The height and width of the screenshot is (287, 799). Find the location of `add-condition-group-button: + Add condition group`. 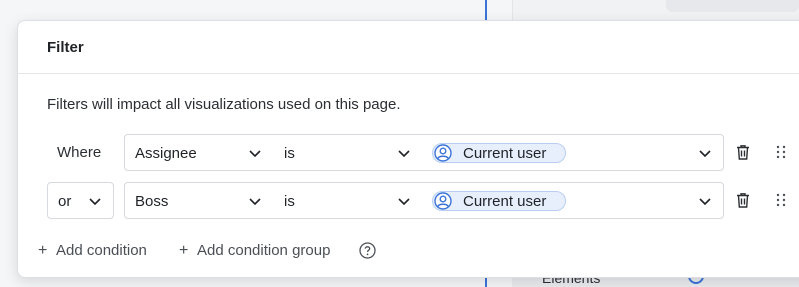

add-condition-group-button: + Add condition group is located at coordinates (254, 251).